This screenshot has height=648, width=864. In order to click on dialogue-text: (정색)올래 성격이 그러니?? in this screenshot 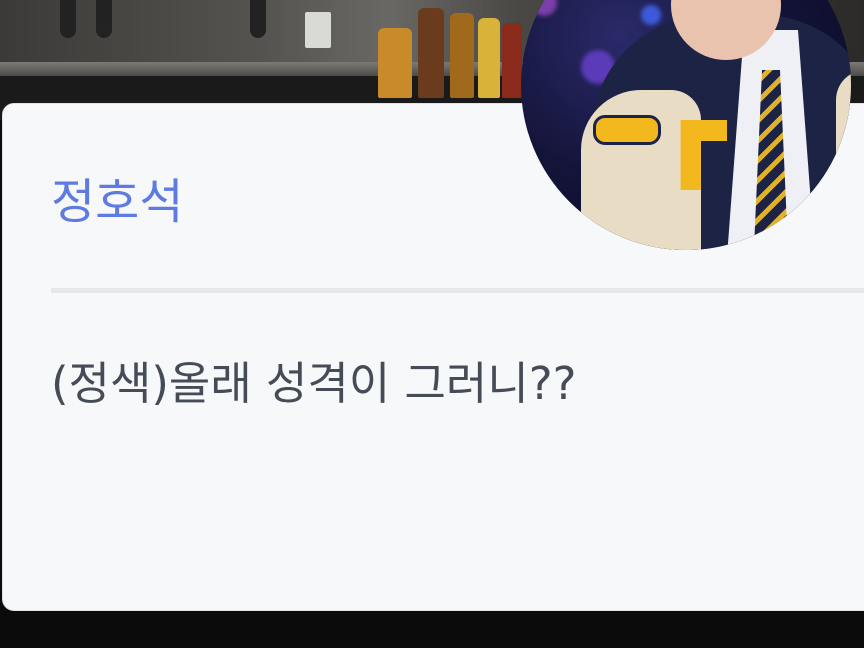, I will do `click(314, 383)`.